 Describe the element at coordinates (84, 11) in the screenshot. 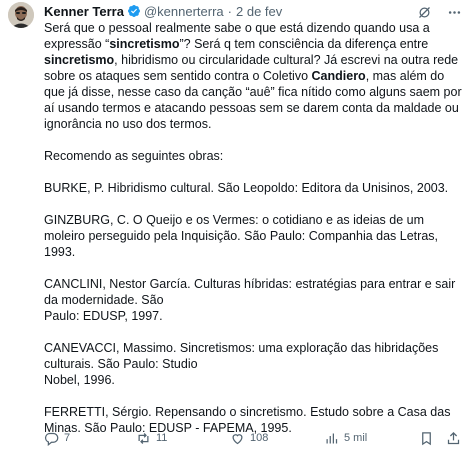

I see `author-name: Kenner Terra` at that location.